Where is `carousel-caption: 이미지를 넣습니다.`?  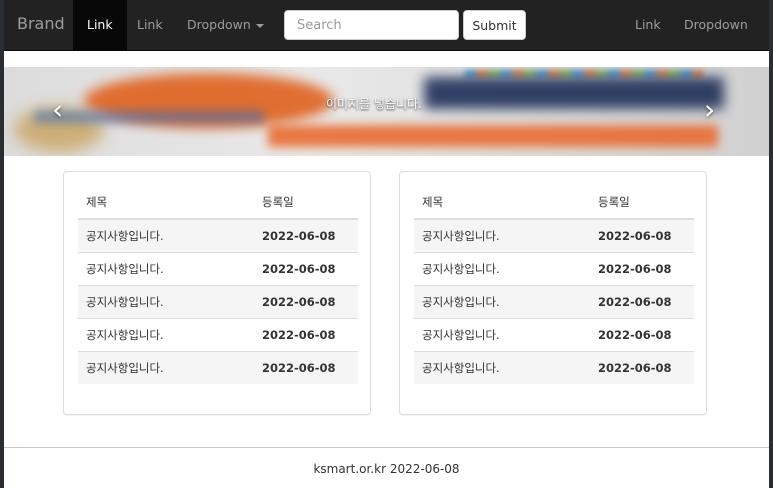
carousel-caption: 이미지를 넣습니다. is located at coordinates (374, 104).